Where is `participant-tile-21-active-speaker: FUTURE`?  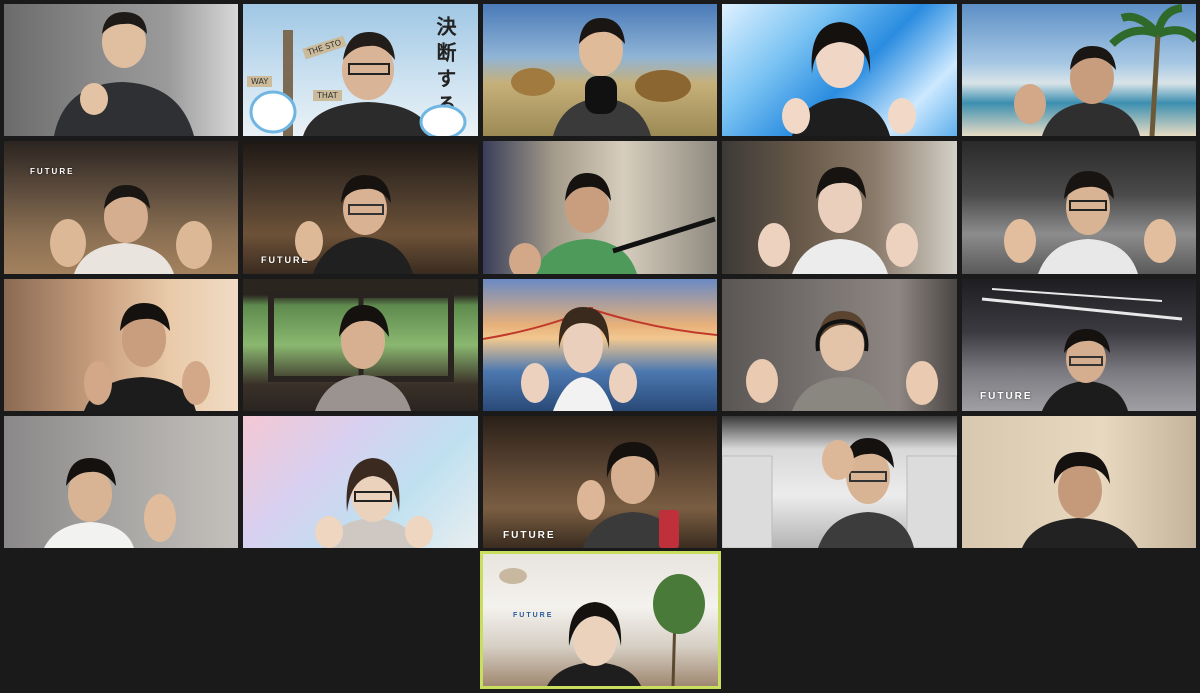
participant-tile-21-active-speaker: FUTURE is located at coordinates (600, 620).